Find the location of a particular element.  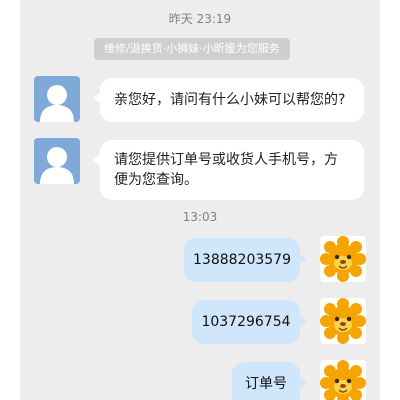

timestamp: 13:03 is located at coordinates (200, 217).